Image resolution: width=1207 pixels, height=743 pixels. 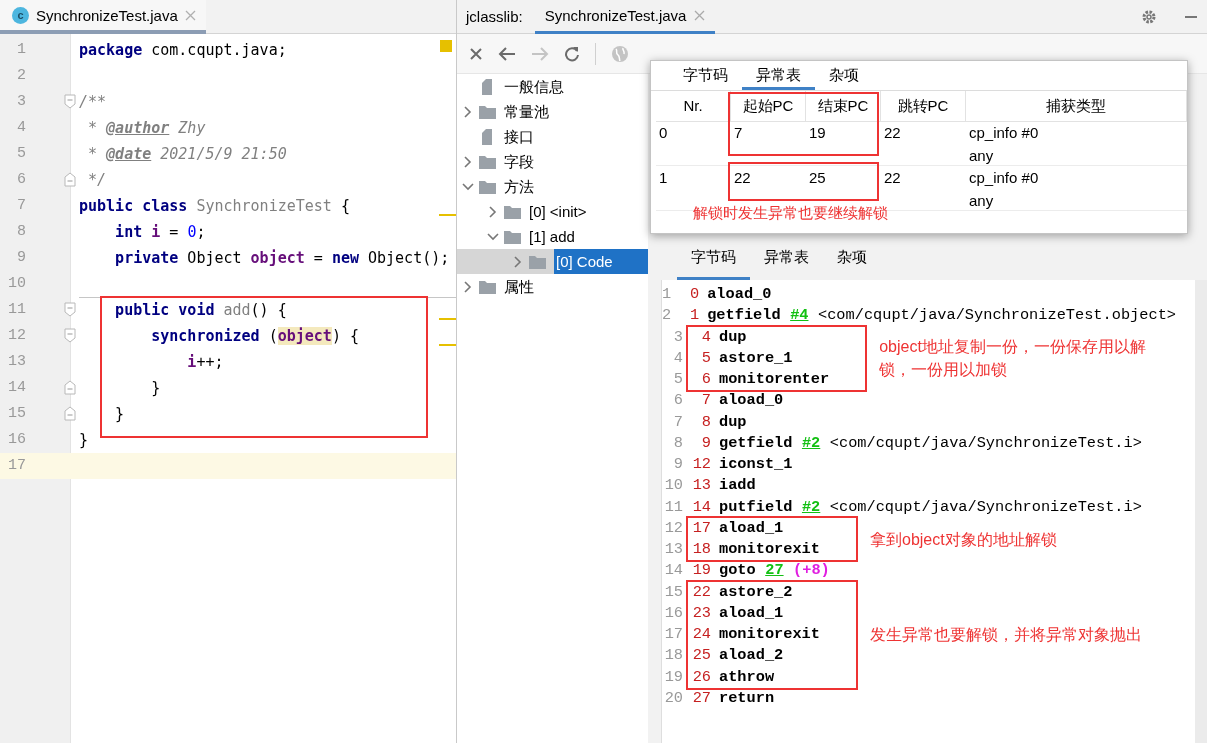 What do you see at coordinates (733, 337) in the screenshot?
I see `instruction: dup` at bounding box center [733, 337].